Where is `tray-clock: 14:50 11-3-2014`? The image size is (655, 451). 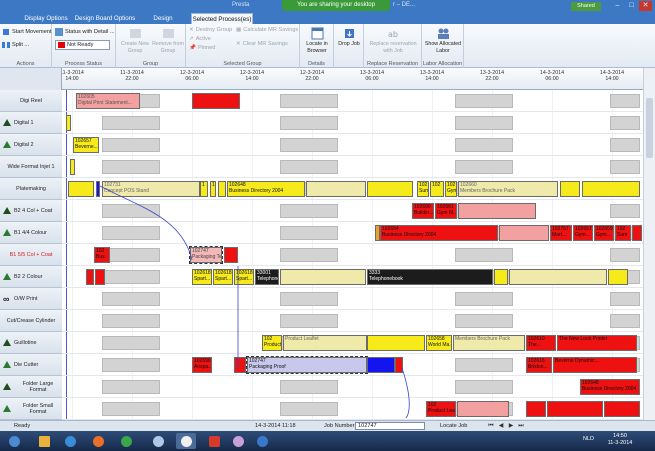 tray-clock: 14:50 11-3-2014 is located at coordinates (620, 440).